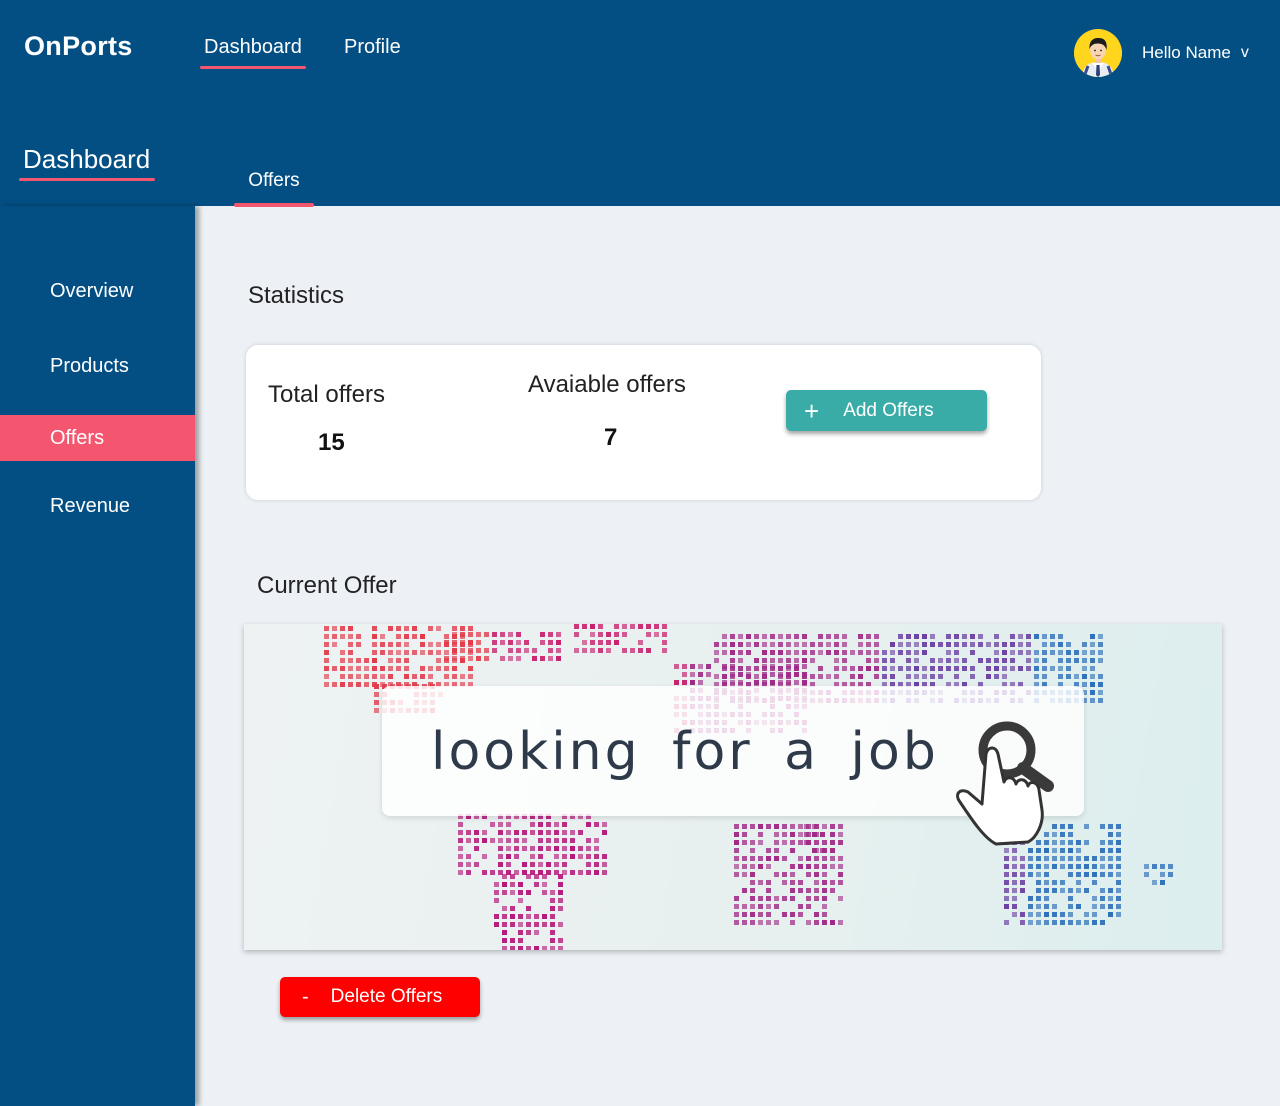 The width and height of the screenshot is (1280, 1106). What do you see at coordinates (327, 585) in the screenshot?
I see `current-offer-title: Current Offer` at bounding box center [327, 585].